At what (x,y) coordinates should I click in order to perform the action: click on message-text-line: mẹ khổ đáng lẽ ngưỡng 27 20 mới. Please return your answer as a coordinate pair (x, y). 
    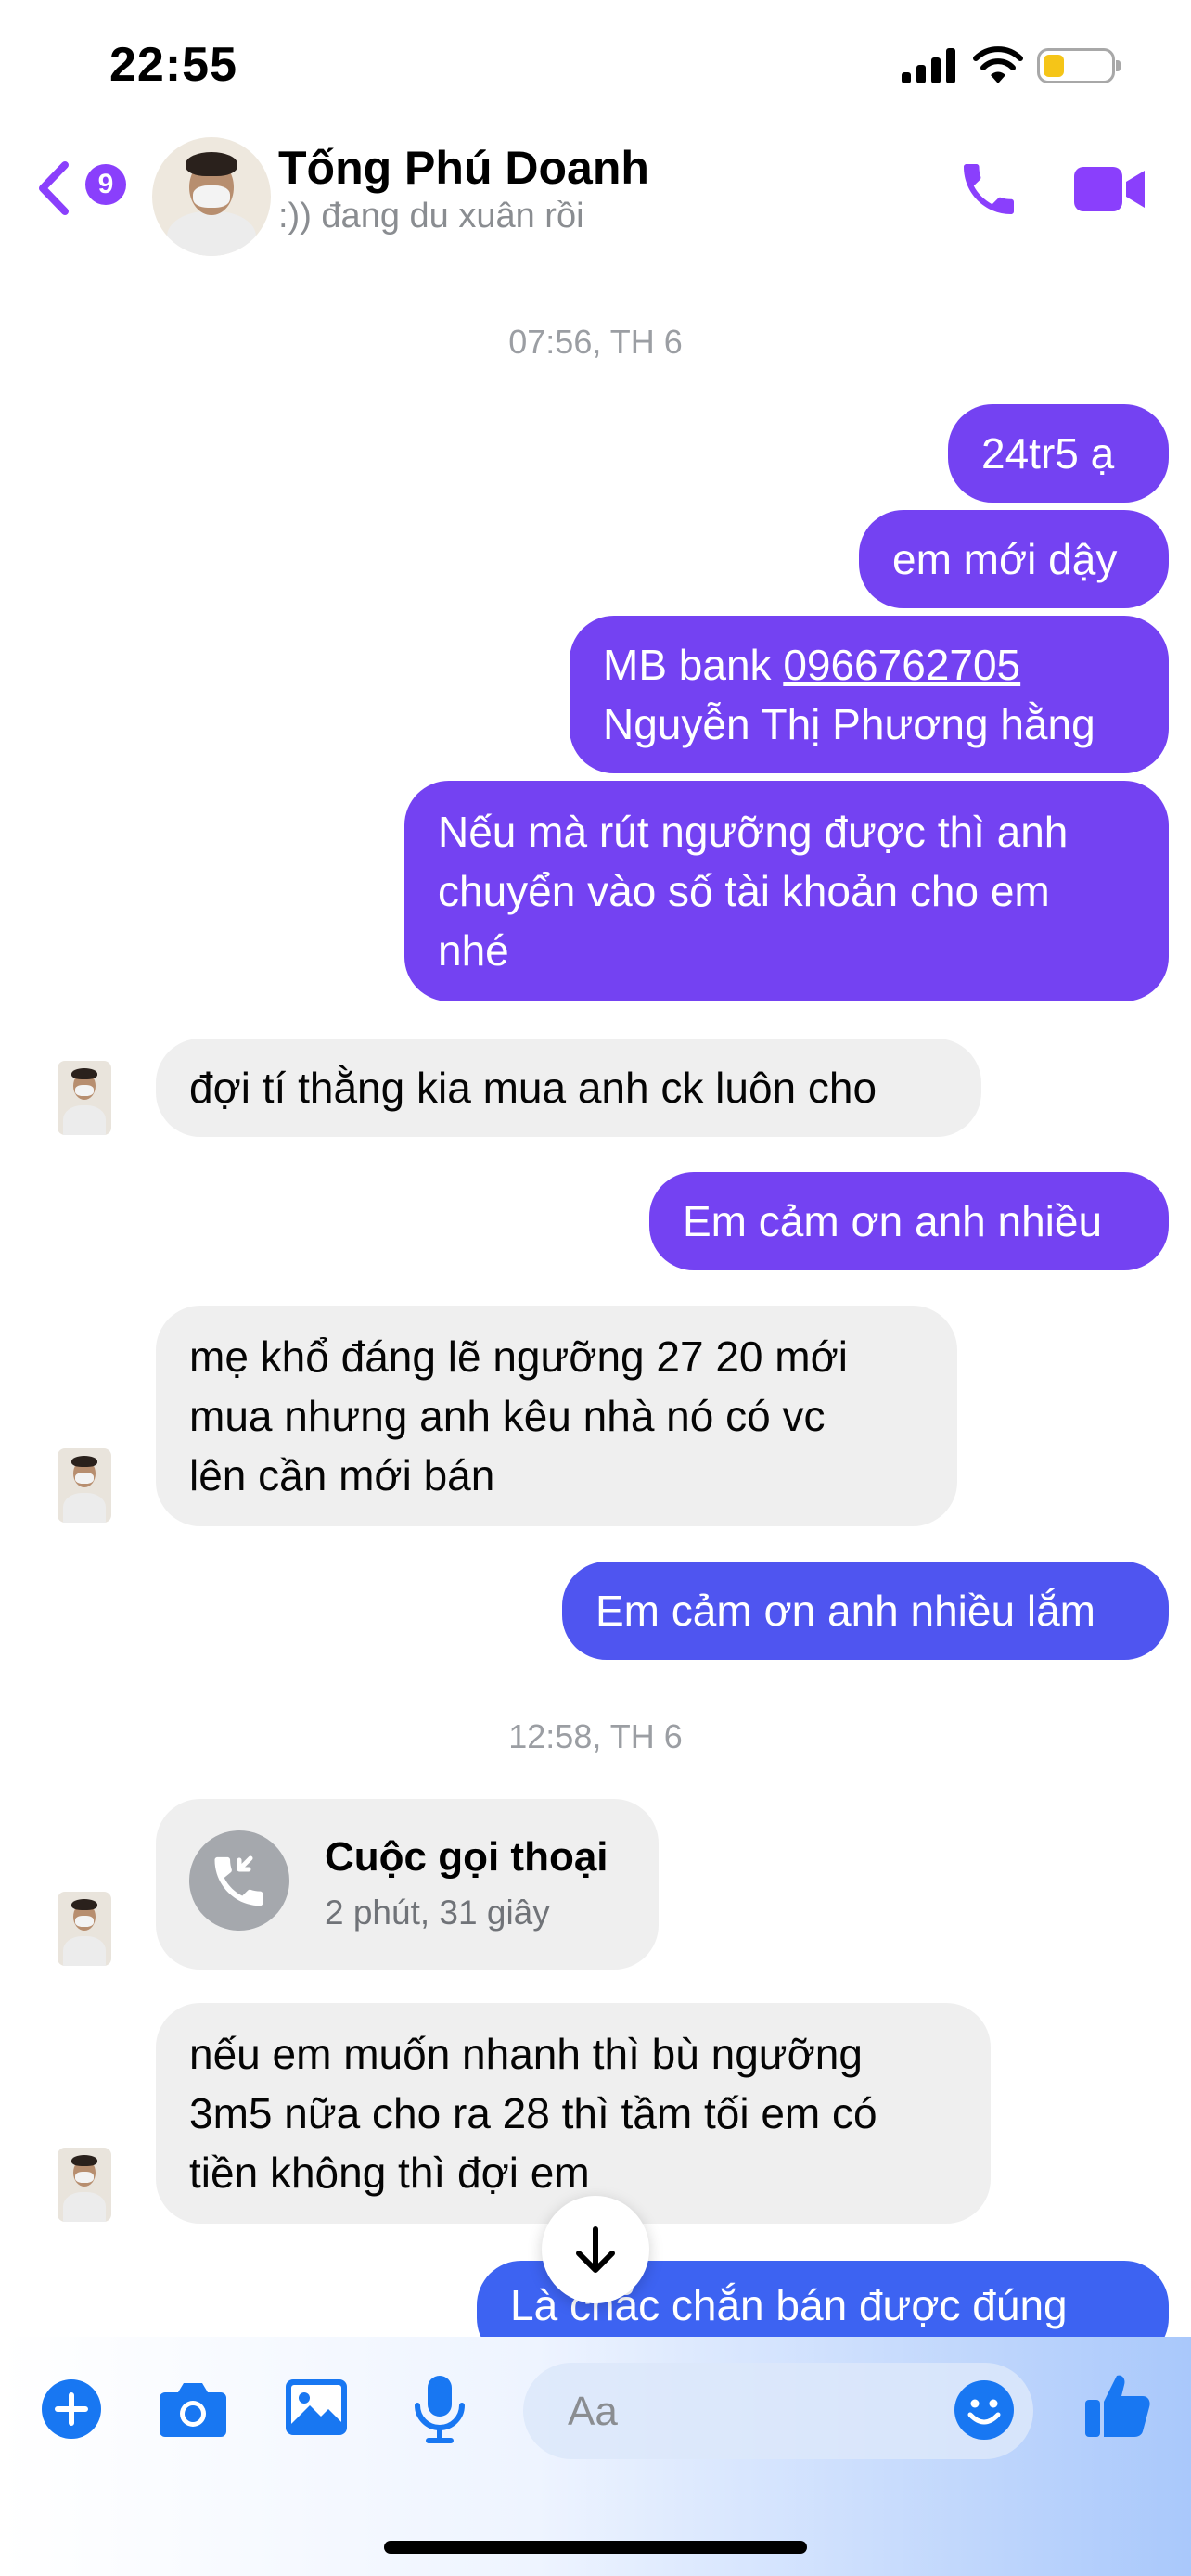
    Looking at the image, I should click on (519, 1357).